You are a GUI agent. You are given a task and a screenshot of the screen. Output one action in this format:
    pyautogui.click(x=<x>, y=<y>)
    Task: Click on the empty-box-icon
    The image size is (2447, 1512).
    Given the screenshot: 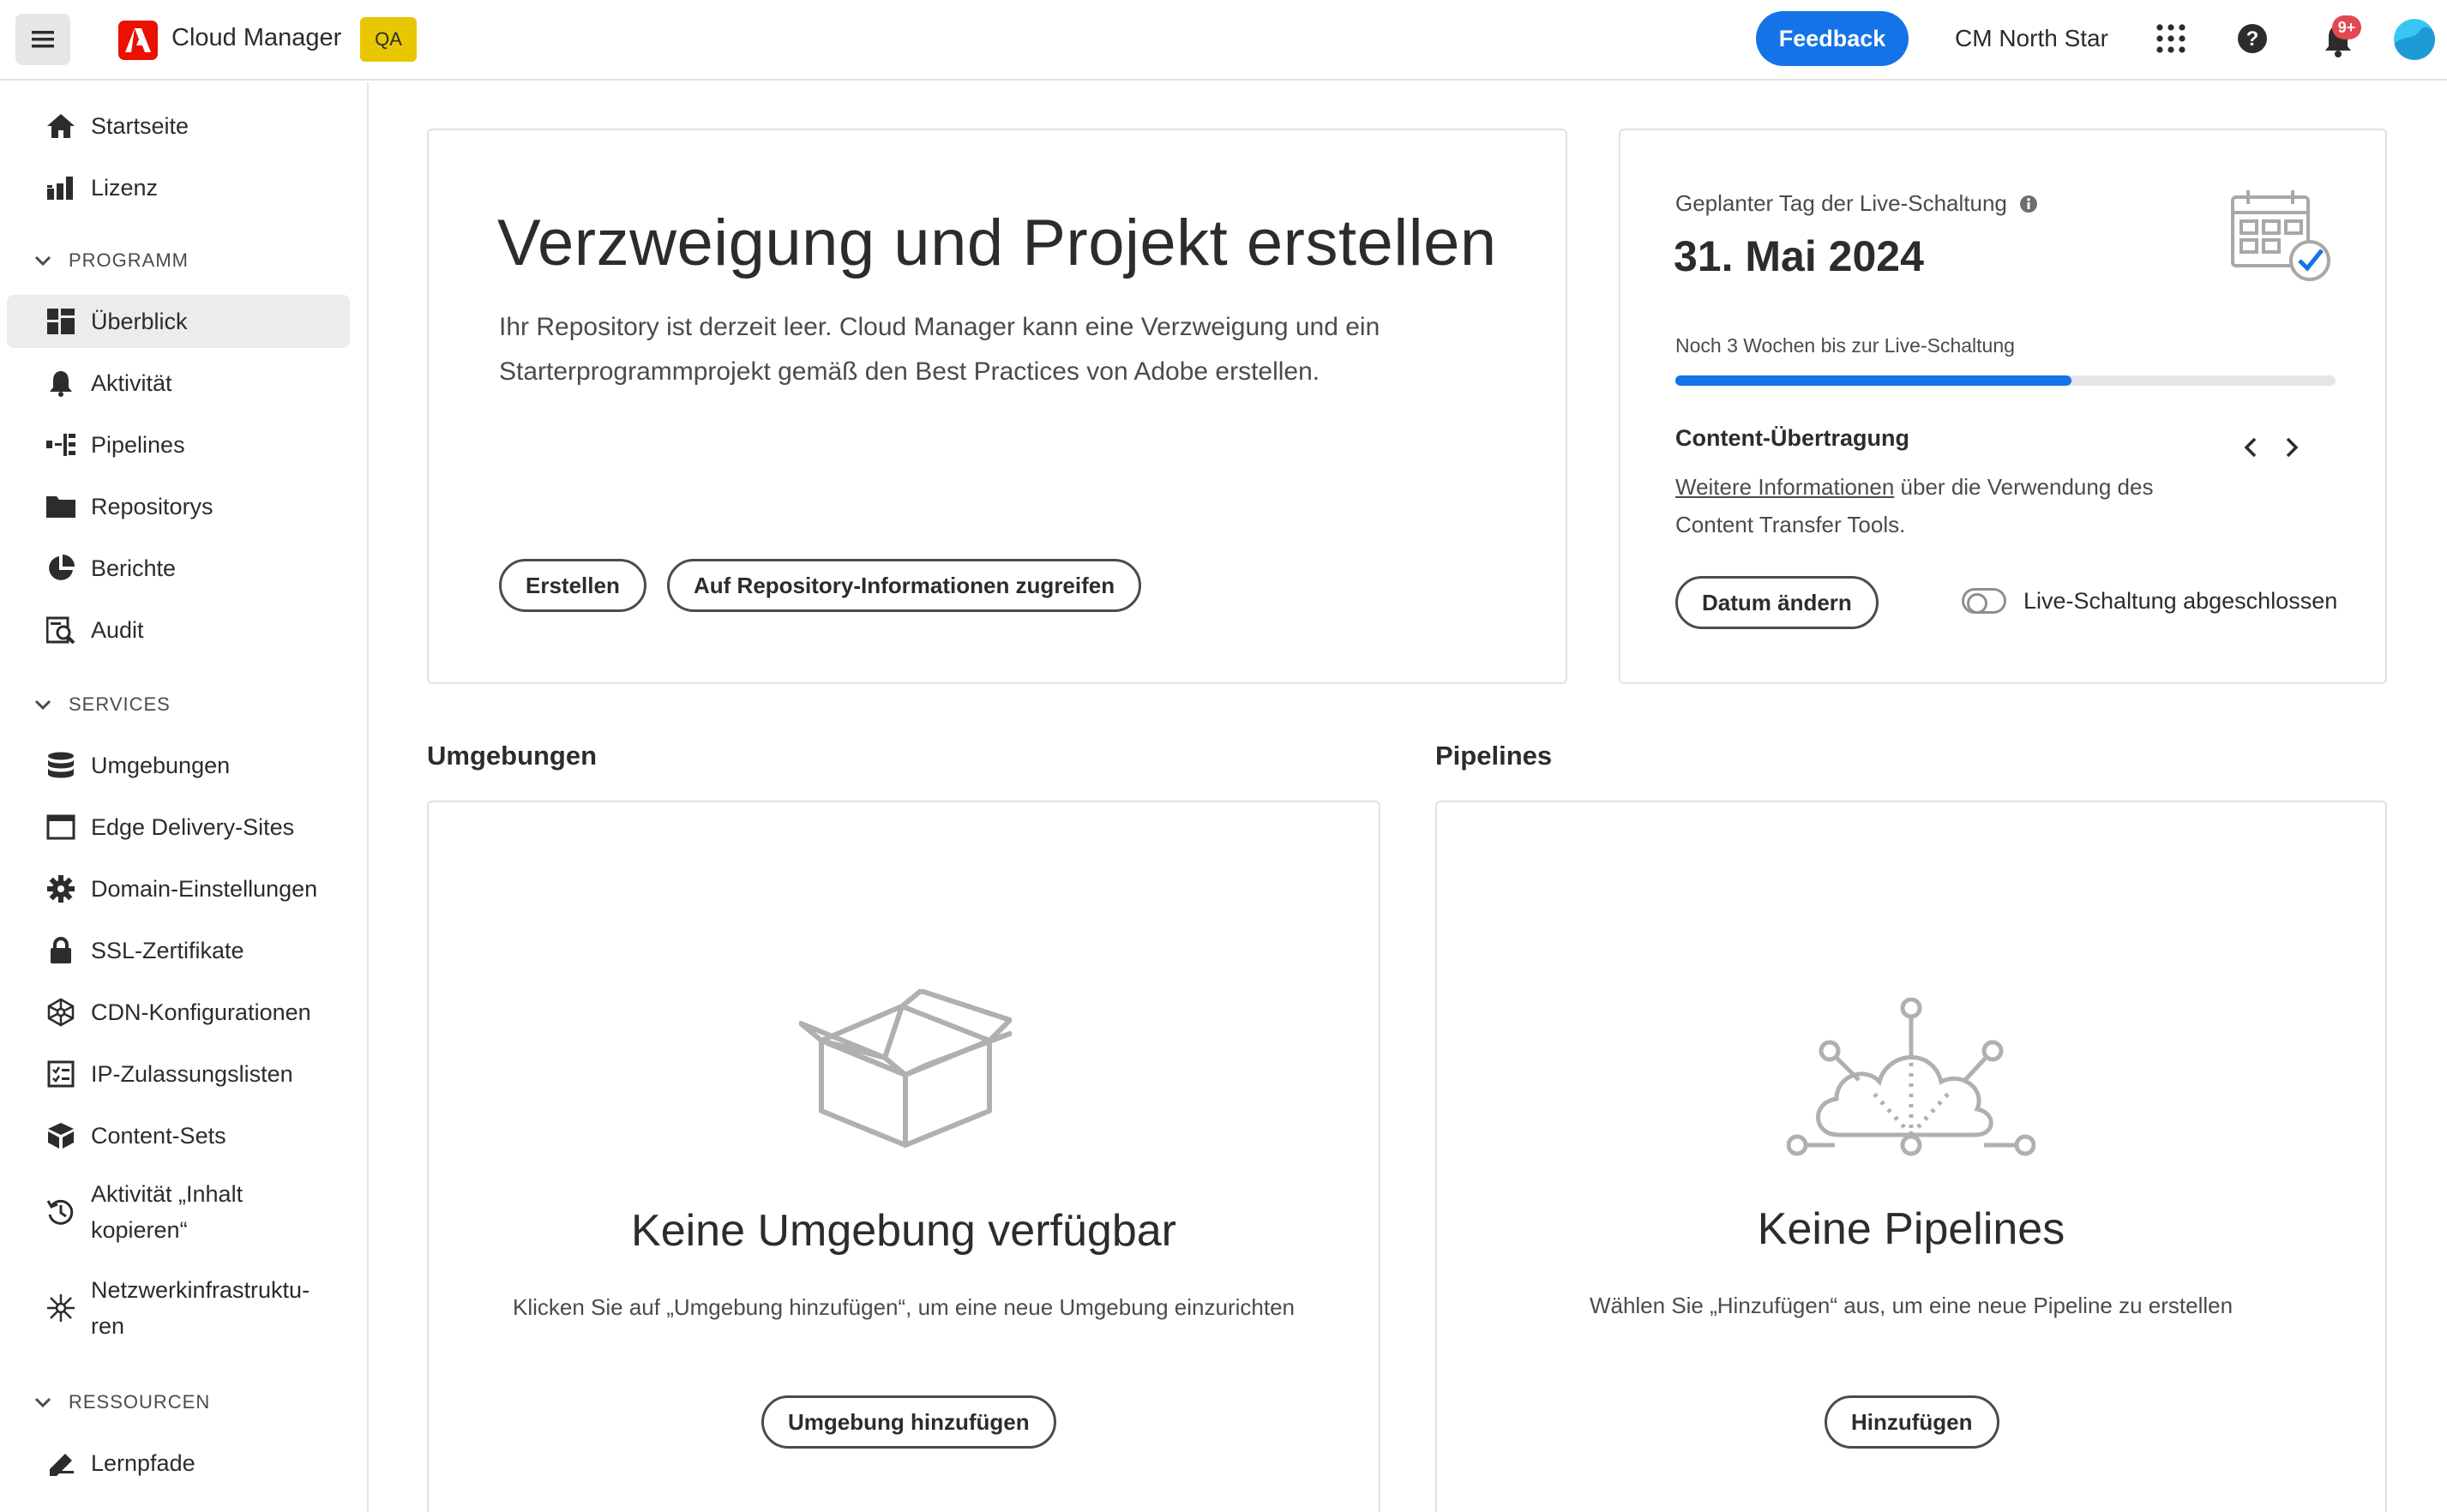 What is the action you would take?
    pyautogui.click(x=905, y=1070)
    